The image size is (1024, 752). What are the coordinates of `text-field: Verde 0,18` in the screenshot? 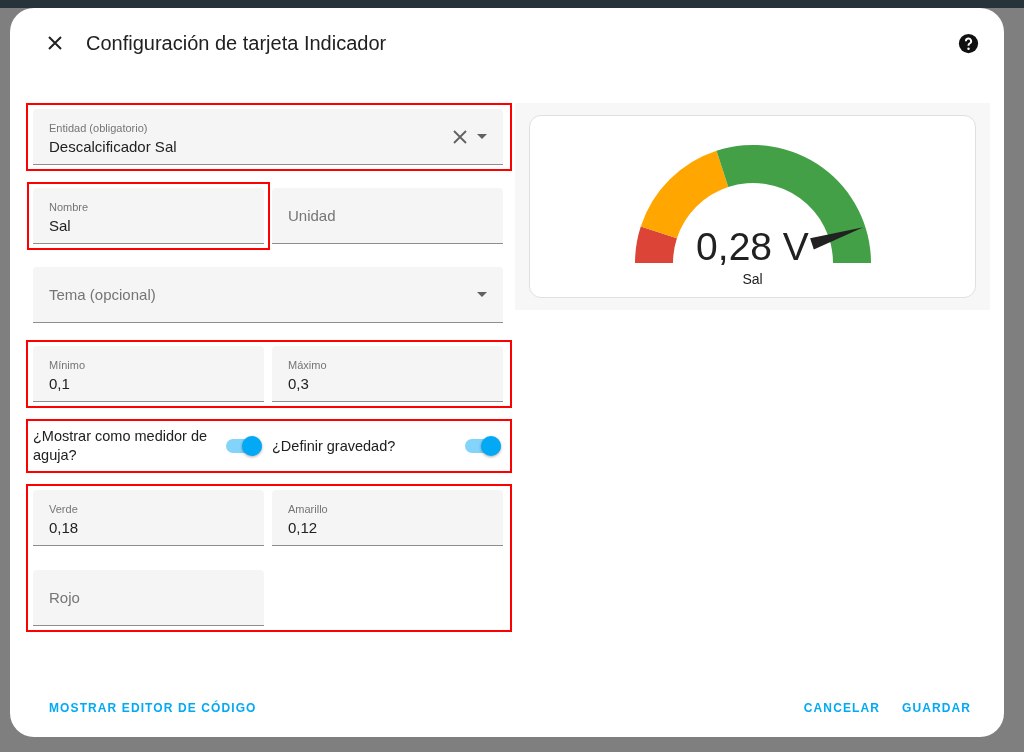 It's located at (148, 518).